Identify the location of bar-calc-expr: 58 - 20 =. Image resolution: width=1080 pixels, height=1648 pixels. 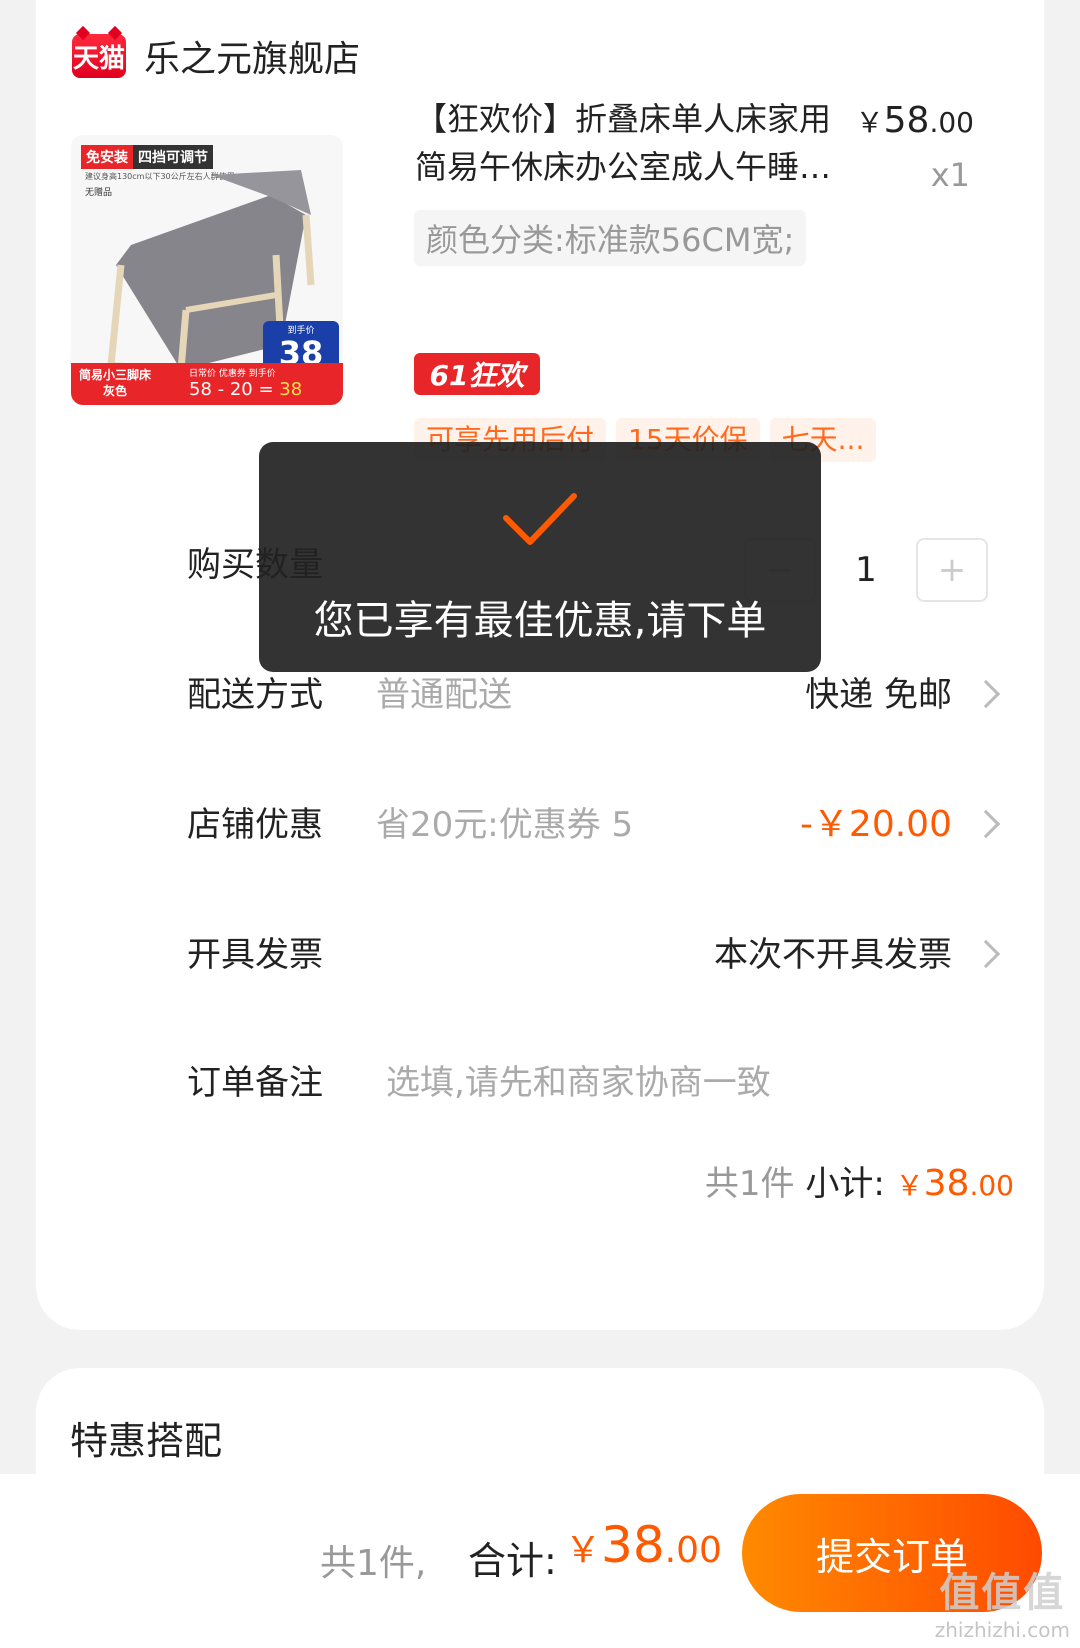
(234, 389).